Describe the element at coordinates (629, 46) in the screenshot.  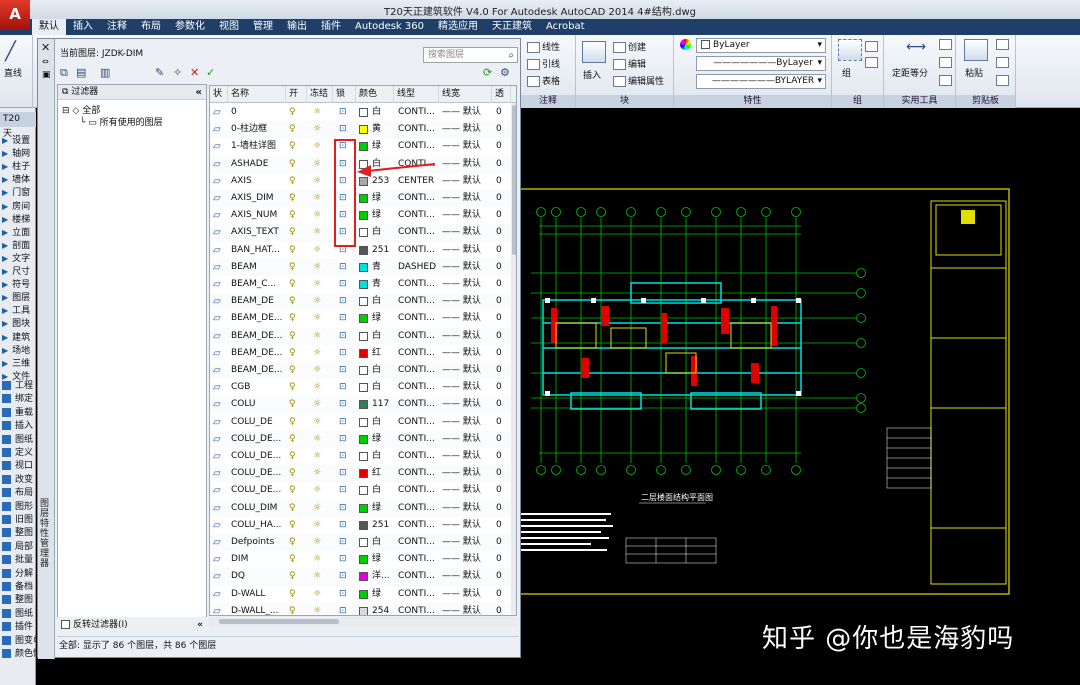
I see `create-block-button: 创建` at that location.